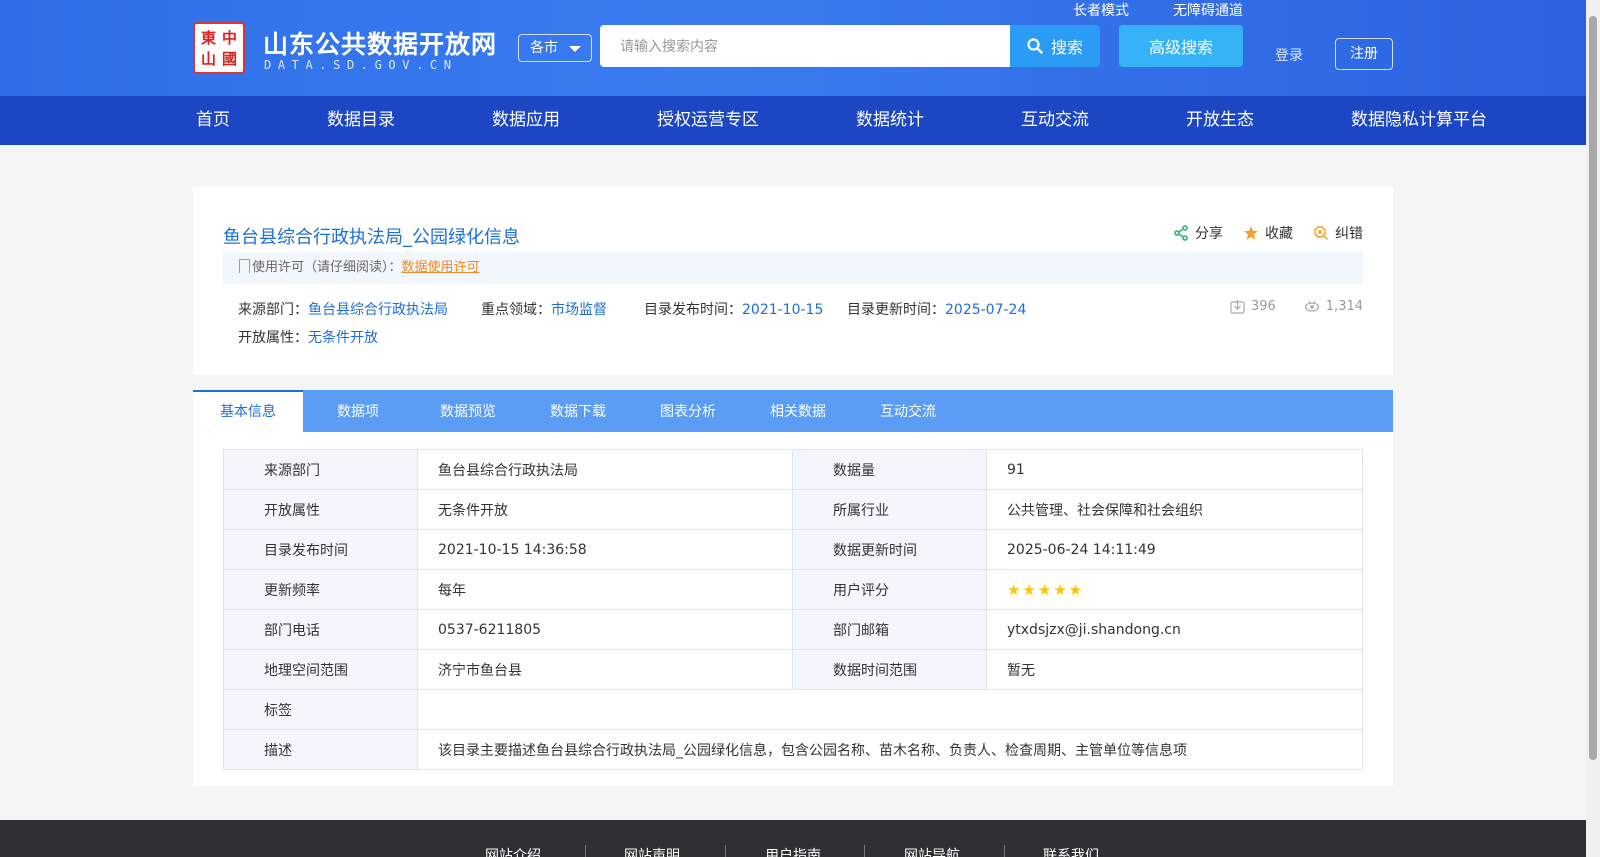 This screenshot has height=857, width=1600. Describe the element at coordinates (361, 120) in the screenshot. I see `nav-item-catalog: 数据目录` at that location.